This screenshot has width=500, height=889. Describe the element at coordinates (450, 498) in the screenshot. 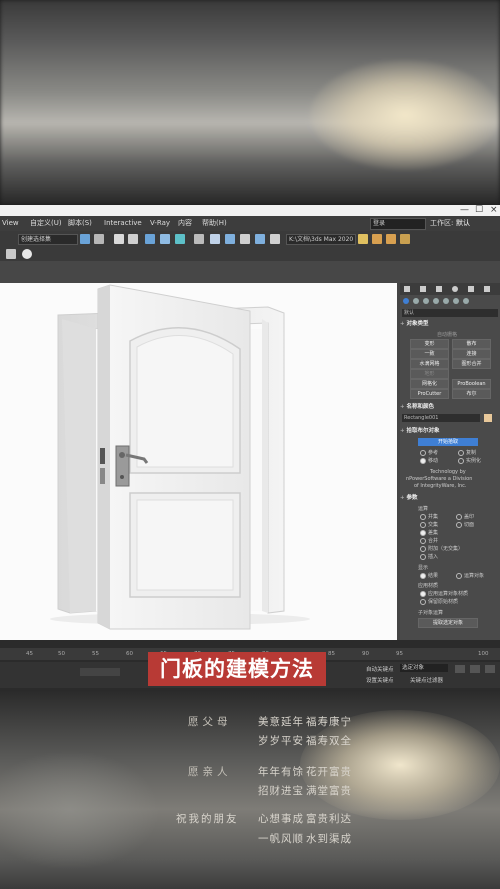

I see `parameters-rollout: 参数` at that location.